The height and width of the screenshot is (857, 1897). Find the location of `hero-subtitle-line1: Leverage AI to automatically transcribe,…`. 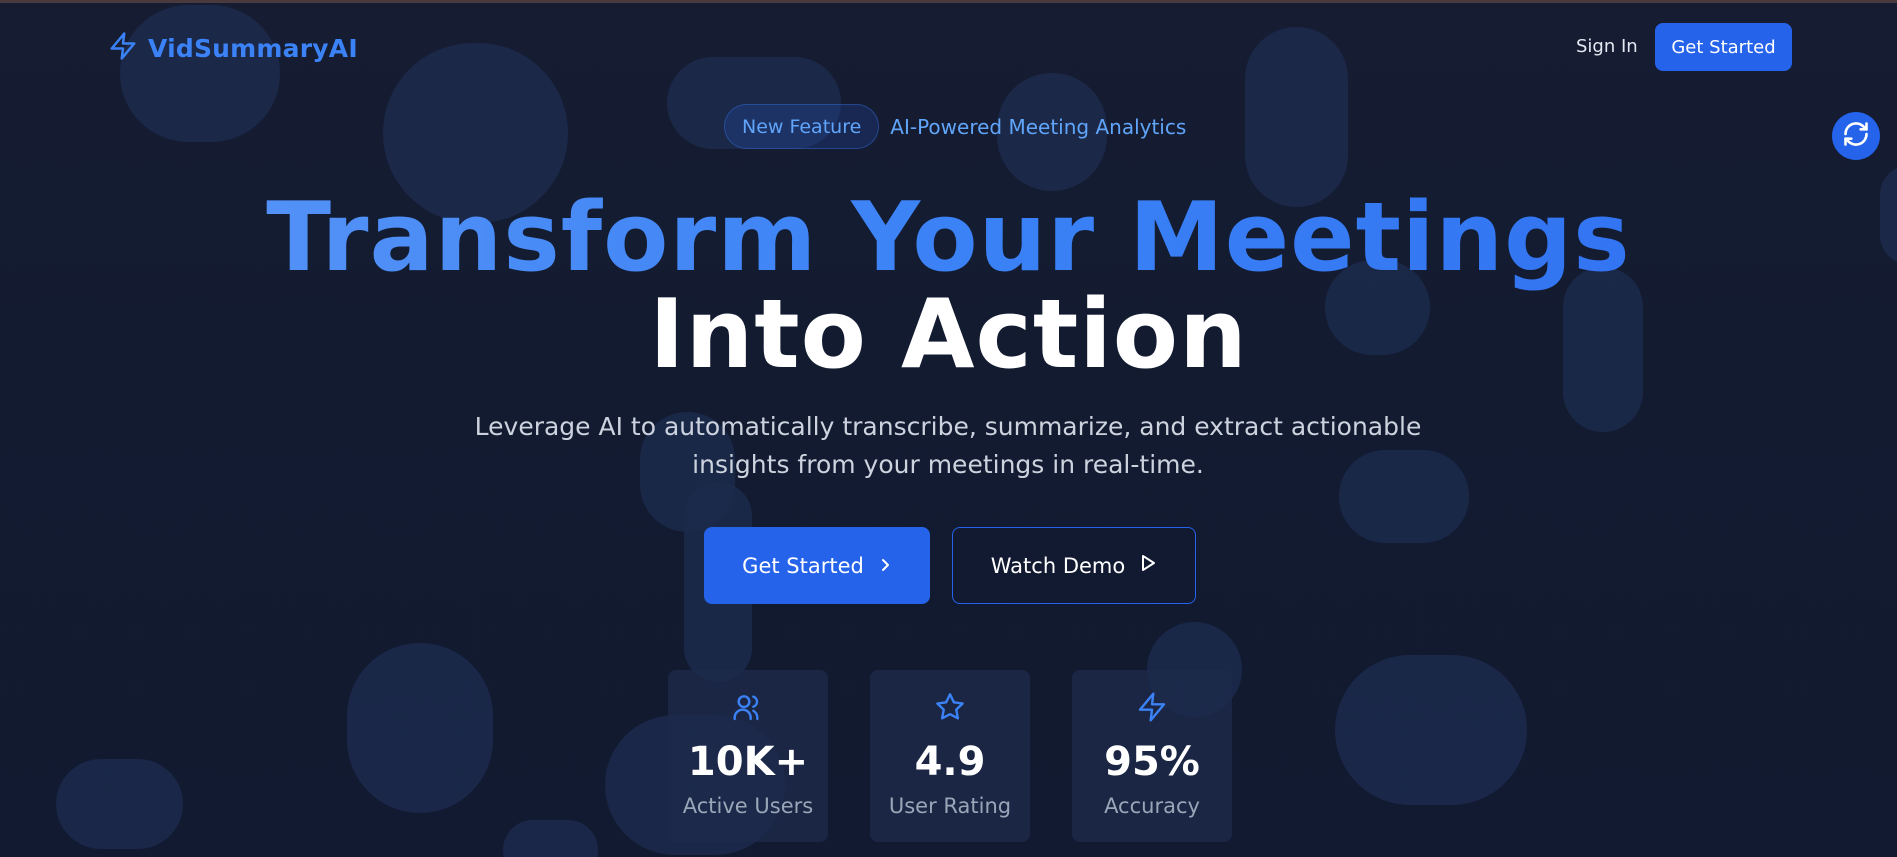

hero-subtitle-line1: Leverage AI to automatically transcribe,… is located at coordinates (948, 426).